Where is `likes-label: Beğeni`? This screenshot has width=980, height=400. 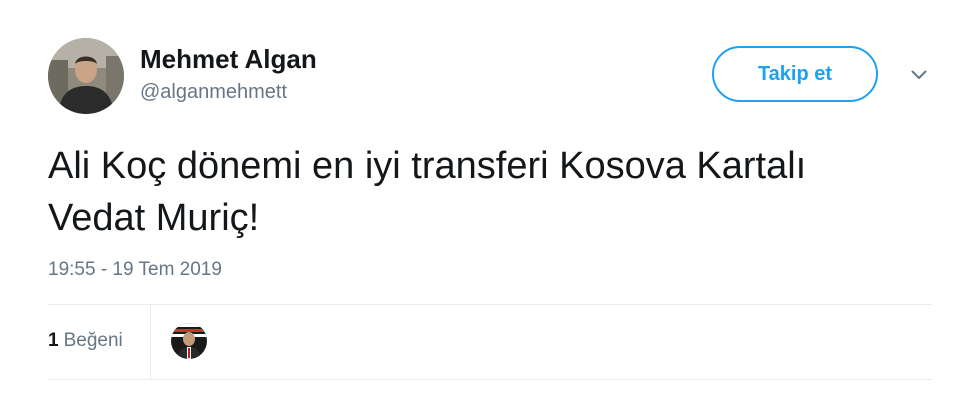 likes-label: Beğeni is located at coordinates (93, 340).